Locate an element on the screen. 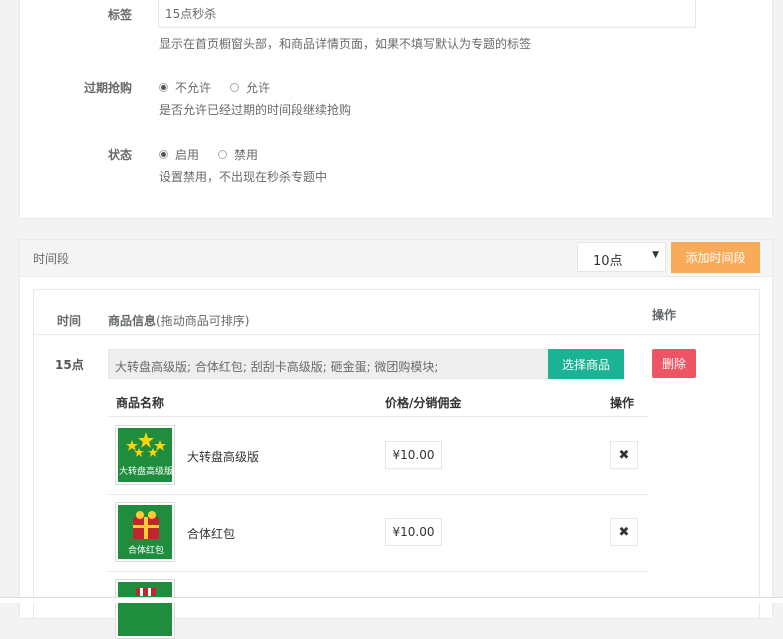  goods-name-header: 商品名称 is located at coordinates (140, 403).